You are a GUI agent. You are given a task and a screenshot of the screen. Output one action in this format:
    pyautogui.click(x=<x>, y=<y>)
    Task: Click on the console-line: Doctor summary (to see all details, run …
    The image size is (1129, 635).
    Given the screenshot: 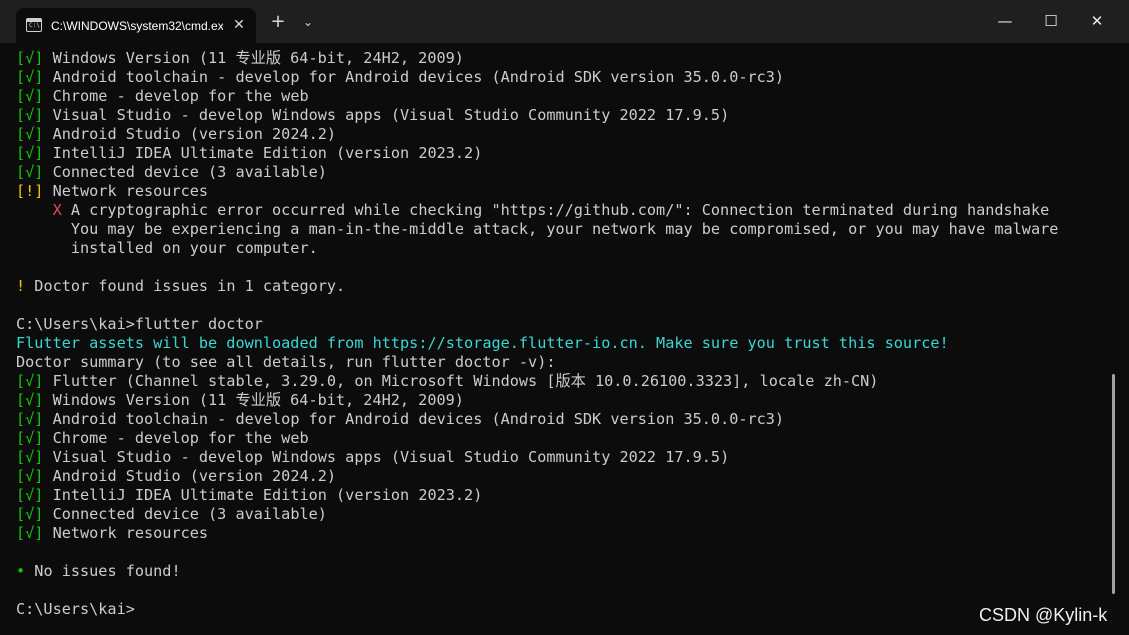 What is the action you would take?
    pyautogui.click(x=561, y=362)
    